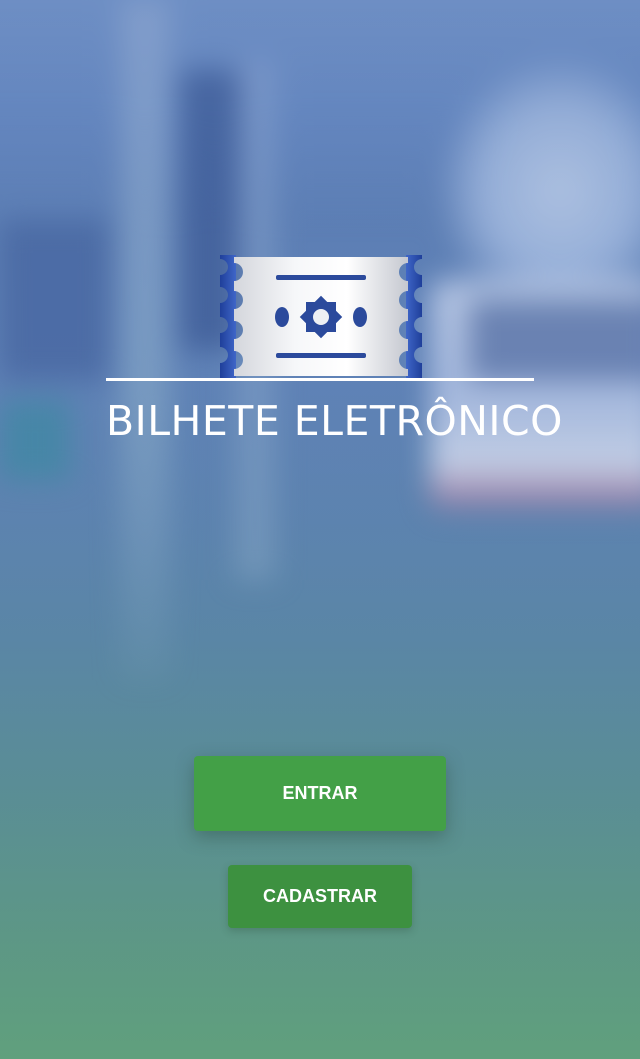 Image resolution: width=640 pixels, height=1059 pixels. I want to click on login-button: ENTRAR, so click(320, 793).